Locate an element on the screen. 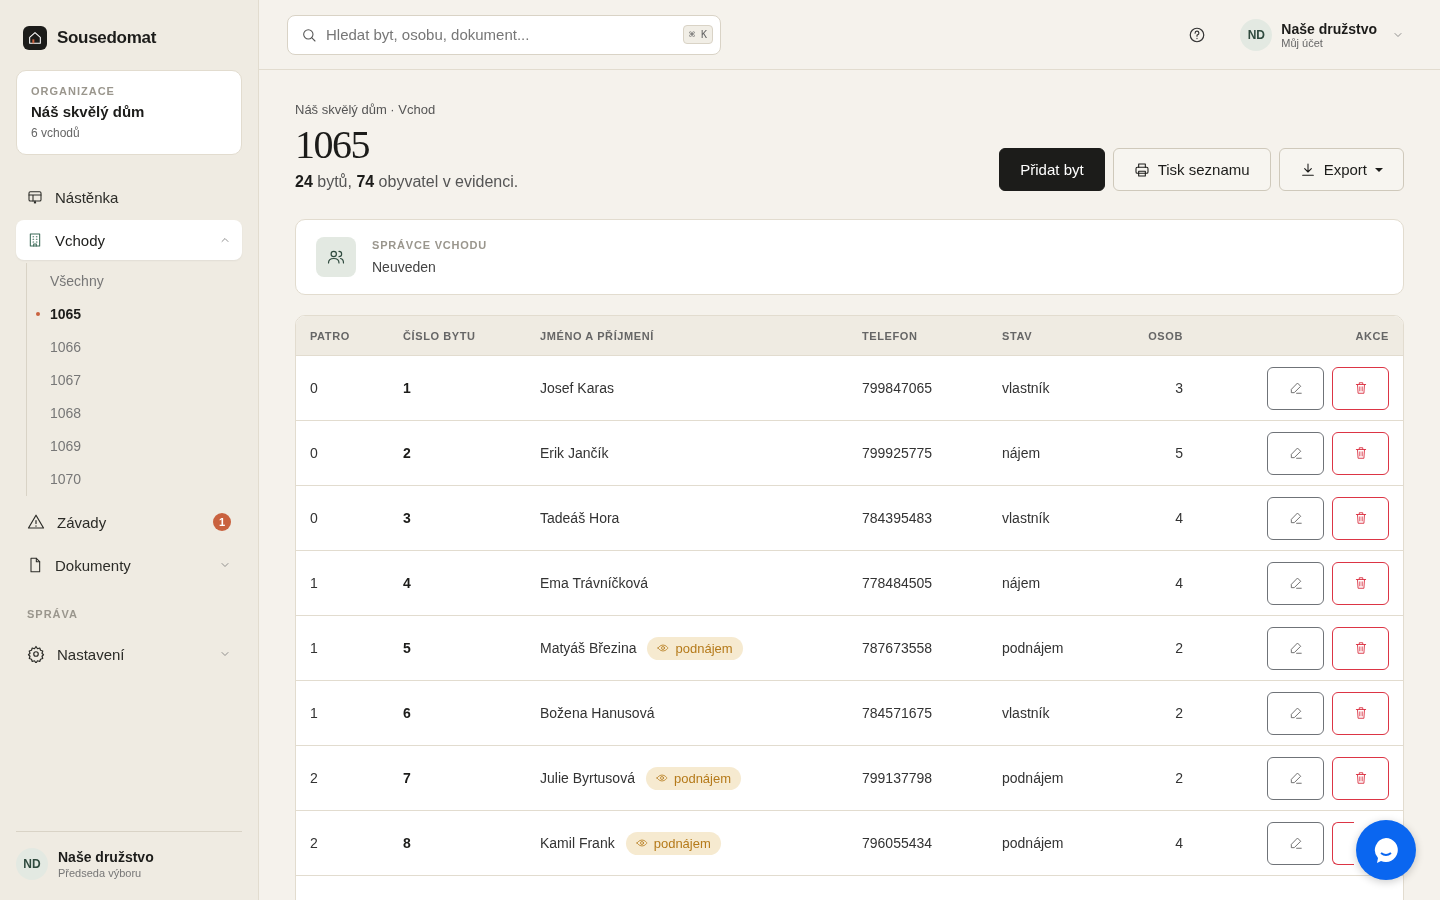  nav-subitem: 1066 is located at coordinates (134, 346).